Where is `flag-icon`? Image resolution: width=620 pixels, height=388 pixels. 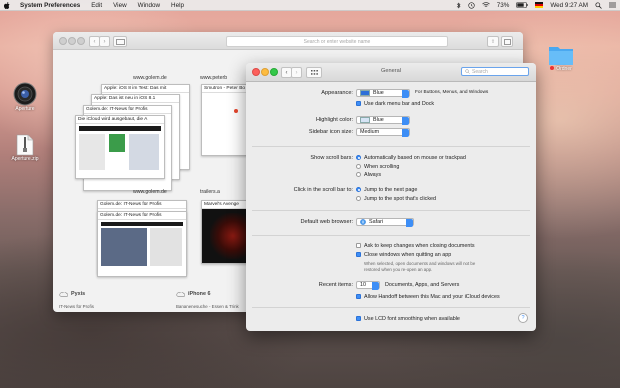
flag-icon is located at coordinates (539, 5).